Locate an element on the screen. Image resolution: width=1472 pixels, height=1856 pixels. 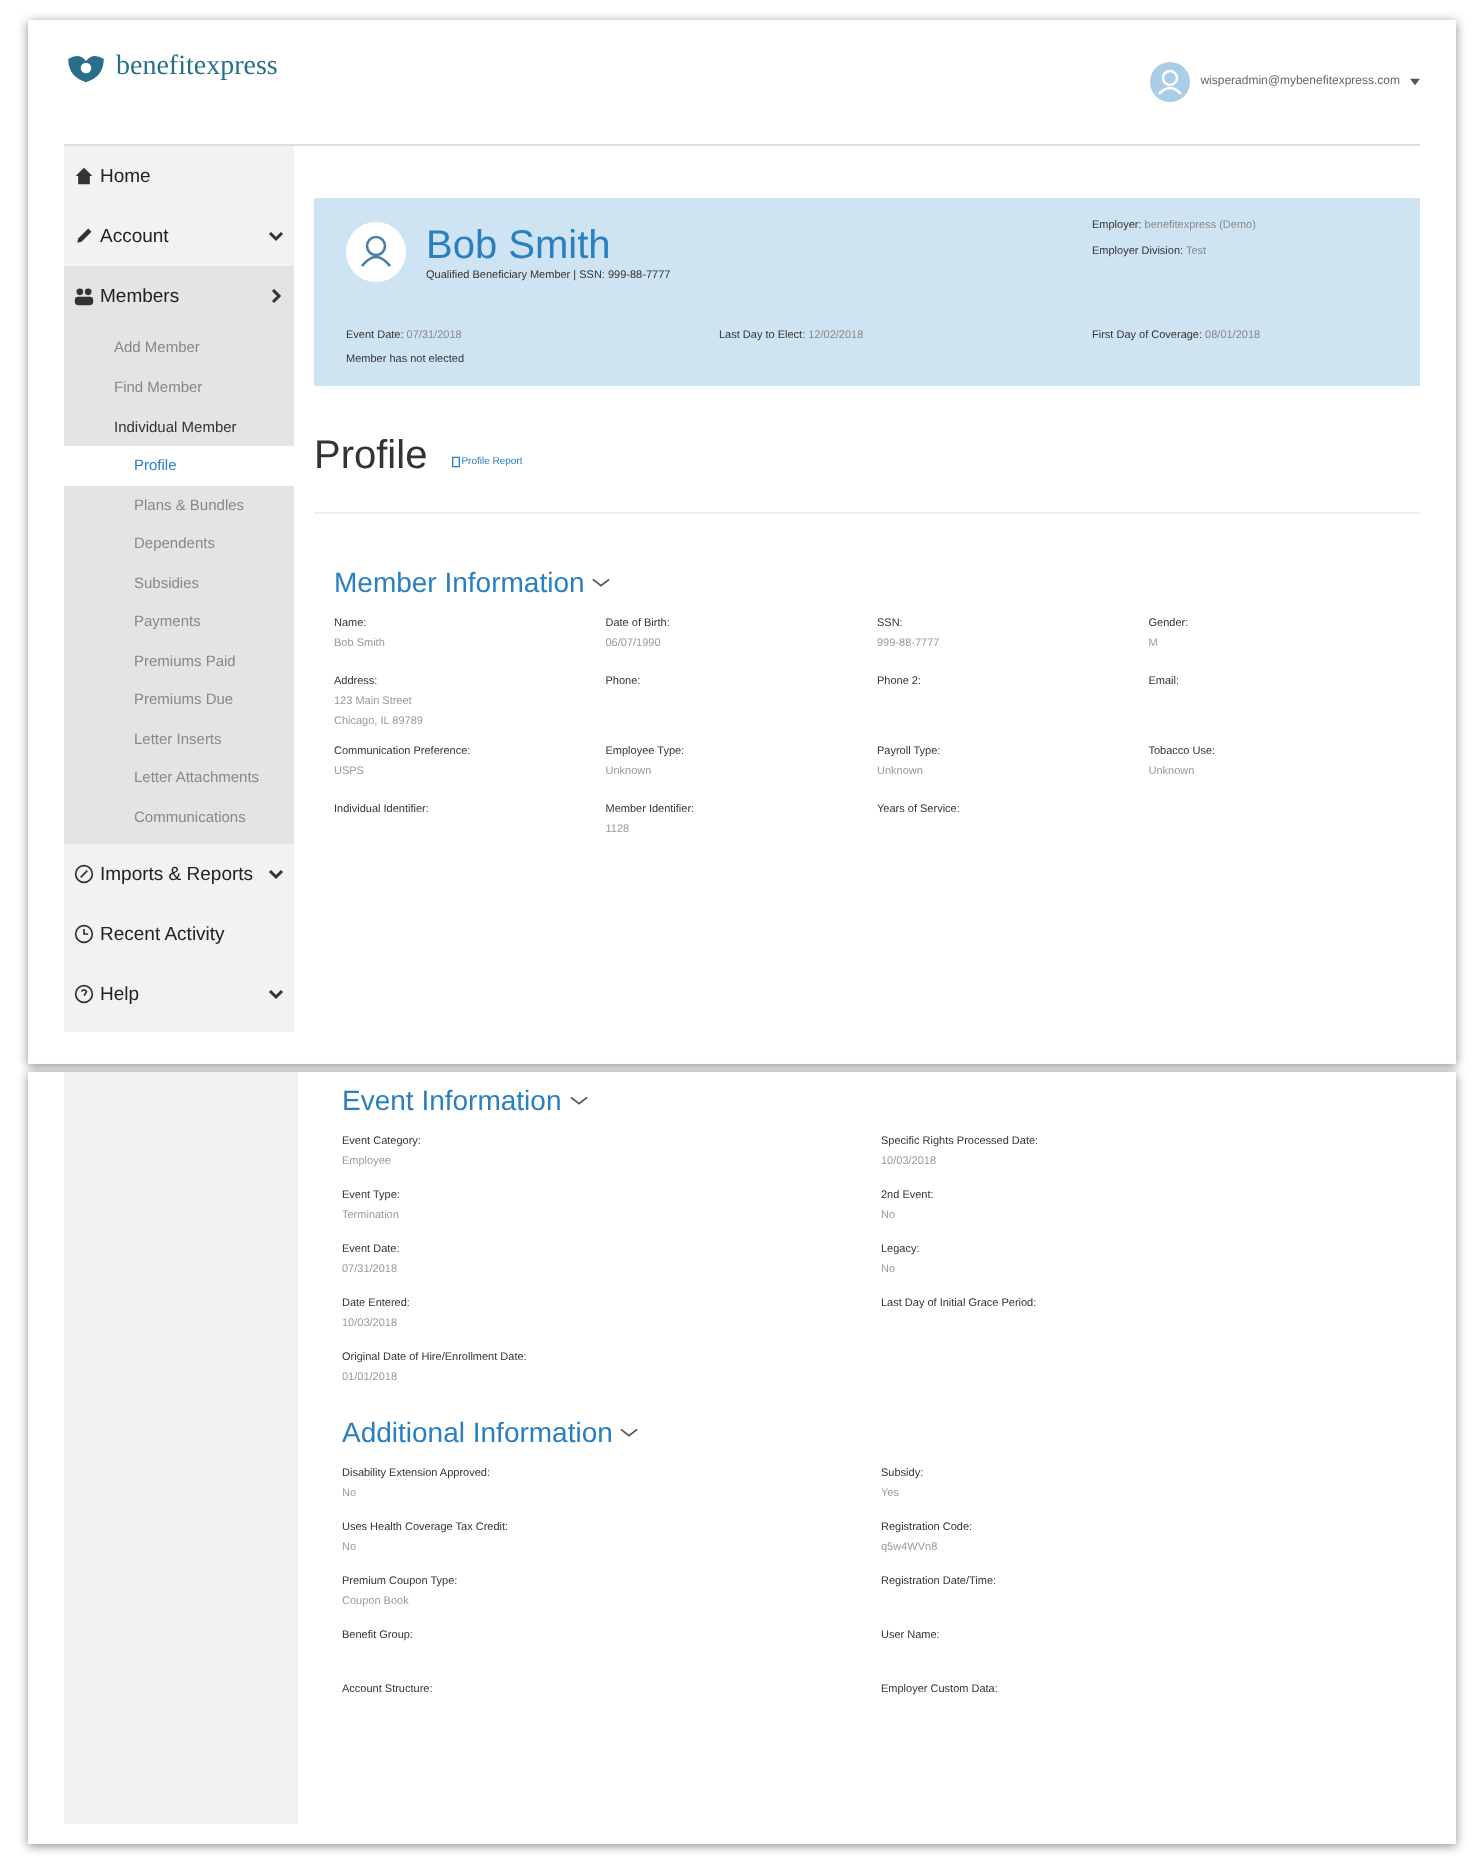
page-title: Profile is located at coordinates (371, 457).